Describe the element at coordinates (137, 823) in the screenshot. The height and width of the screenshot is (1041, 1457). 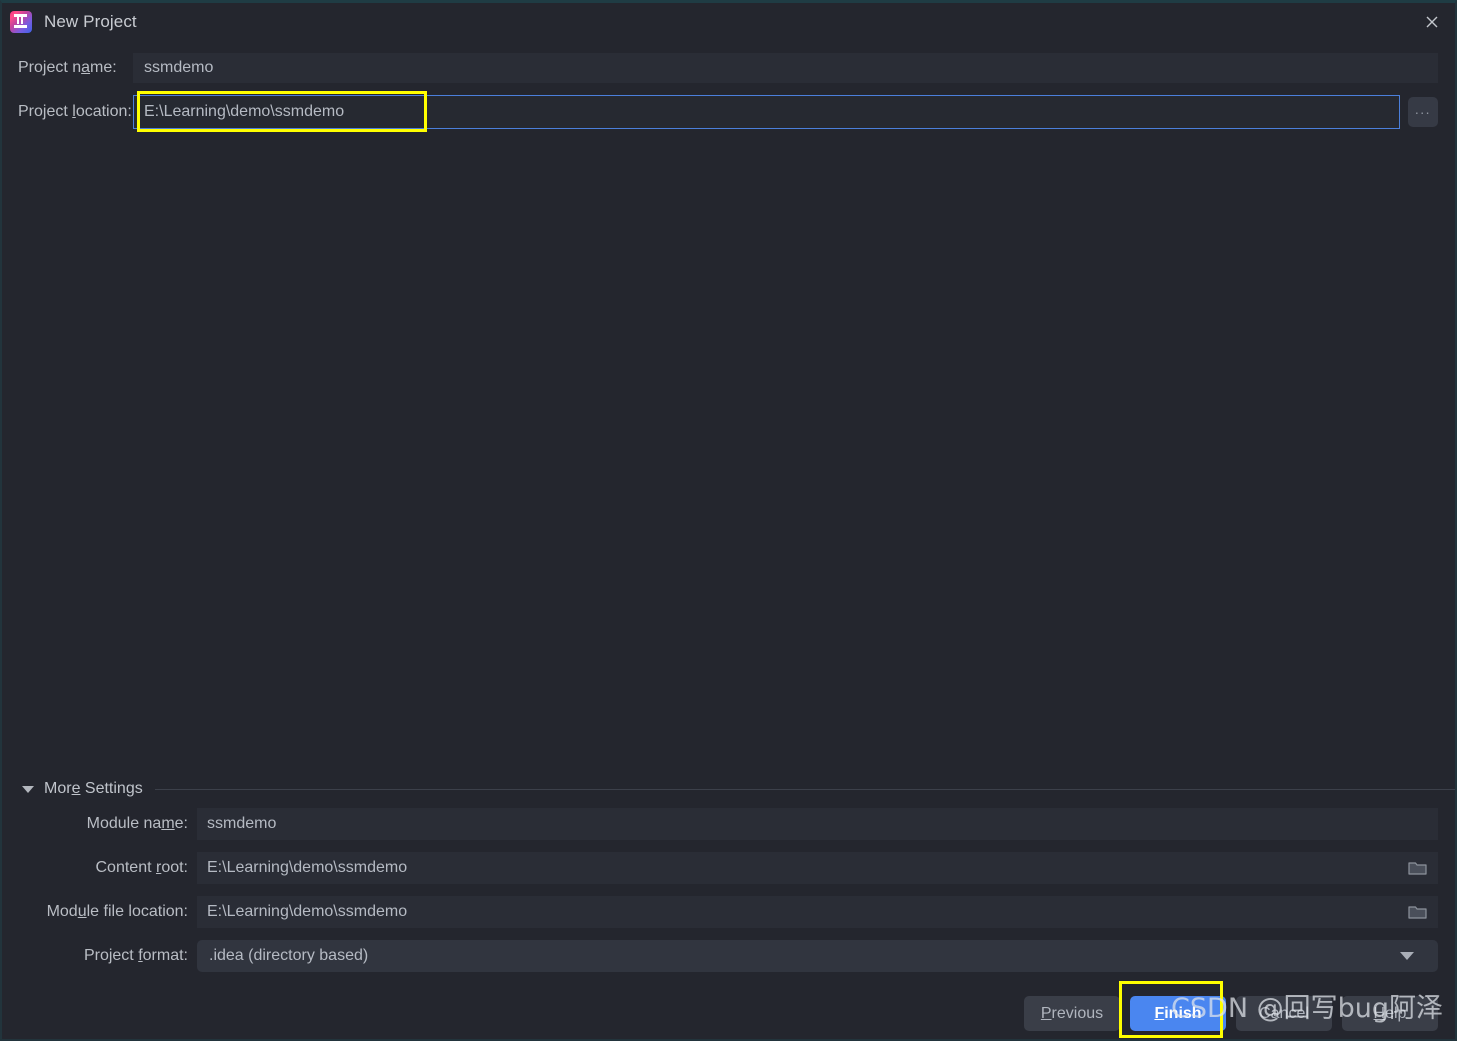
I see `module-name-label: Module name:` at that location.